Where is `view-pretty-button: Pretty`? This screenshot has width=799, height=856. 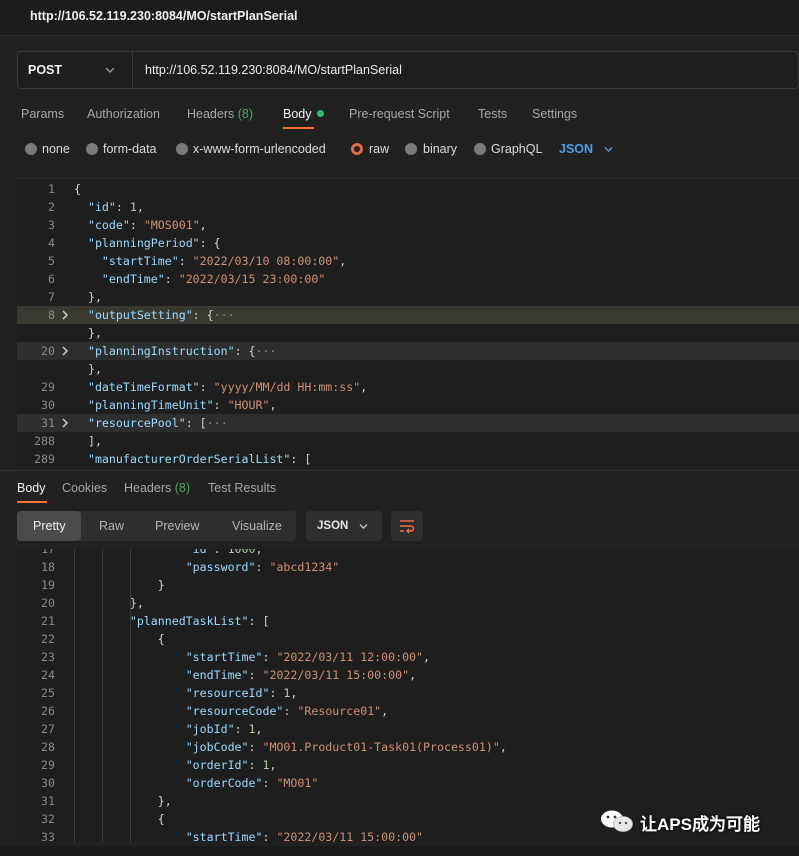
view-pretty-button: Pretty is located at coordinates (49, 526).